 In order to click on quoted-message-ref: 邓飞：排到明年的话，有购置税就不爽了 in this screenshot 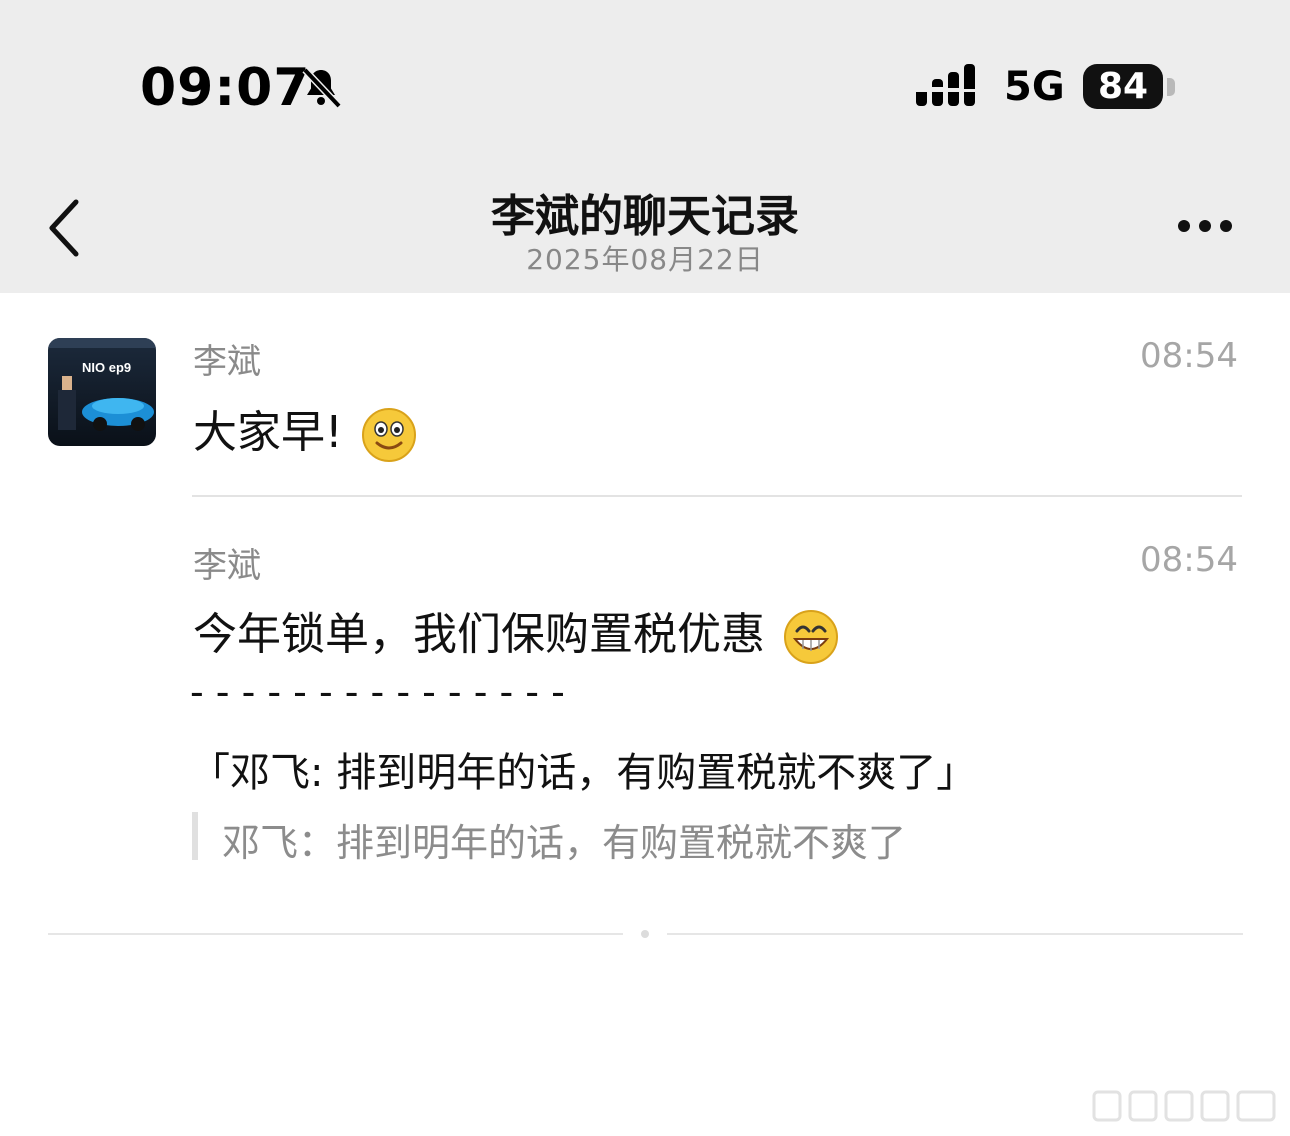, I will do `click(564, 839)`.